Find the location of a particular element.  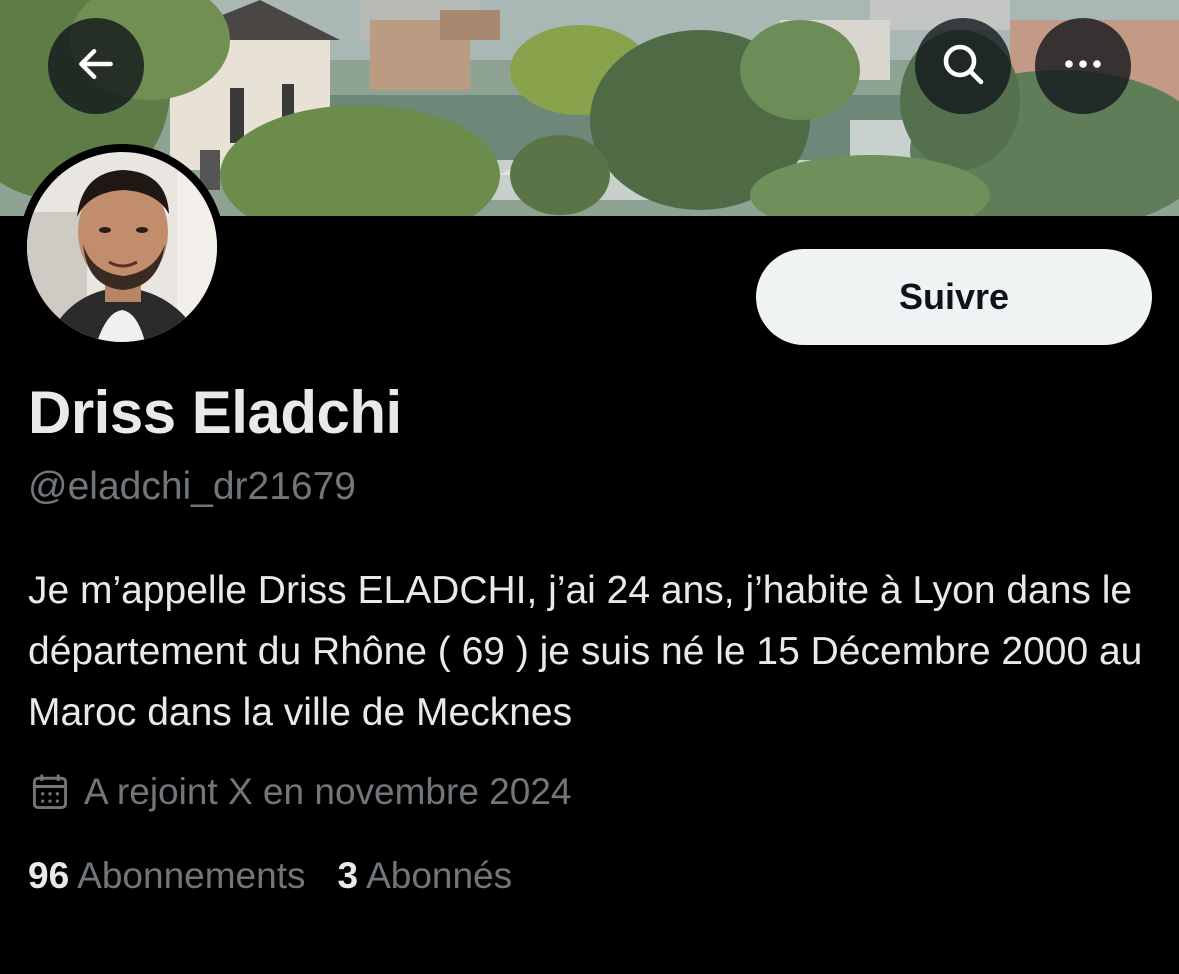

back-button is located at coordinates (96, 66).